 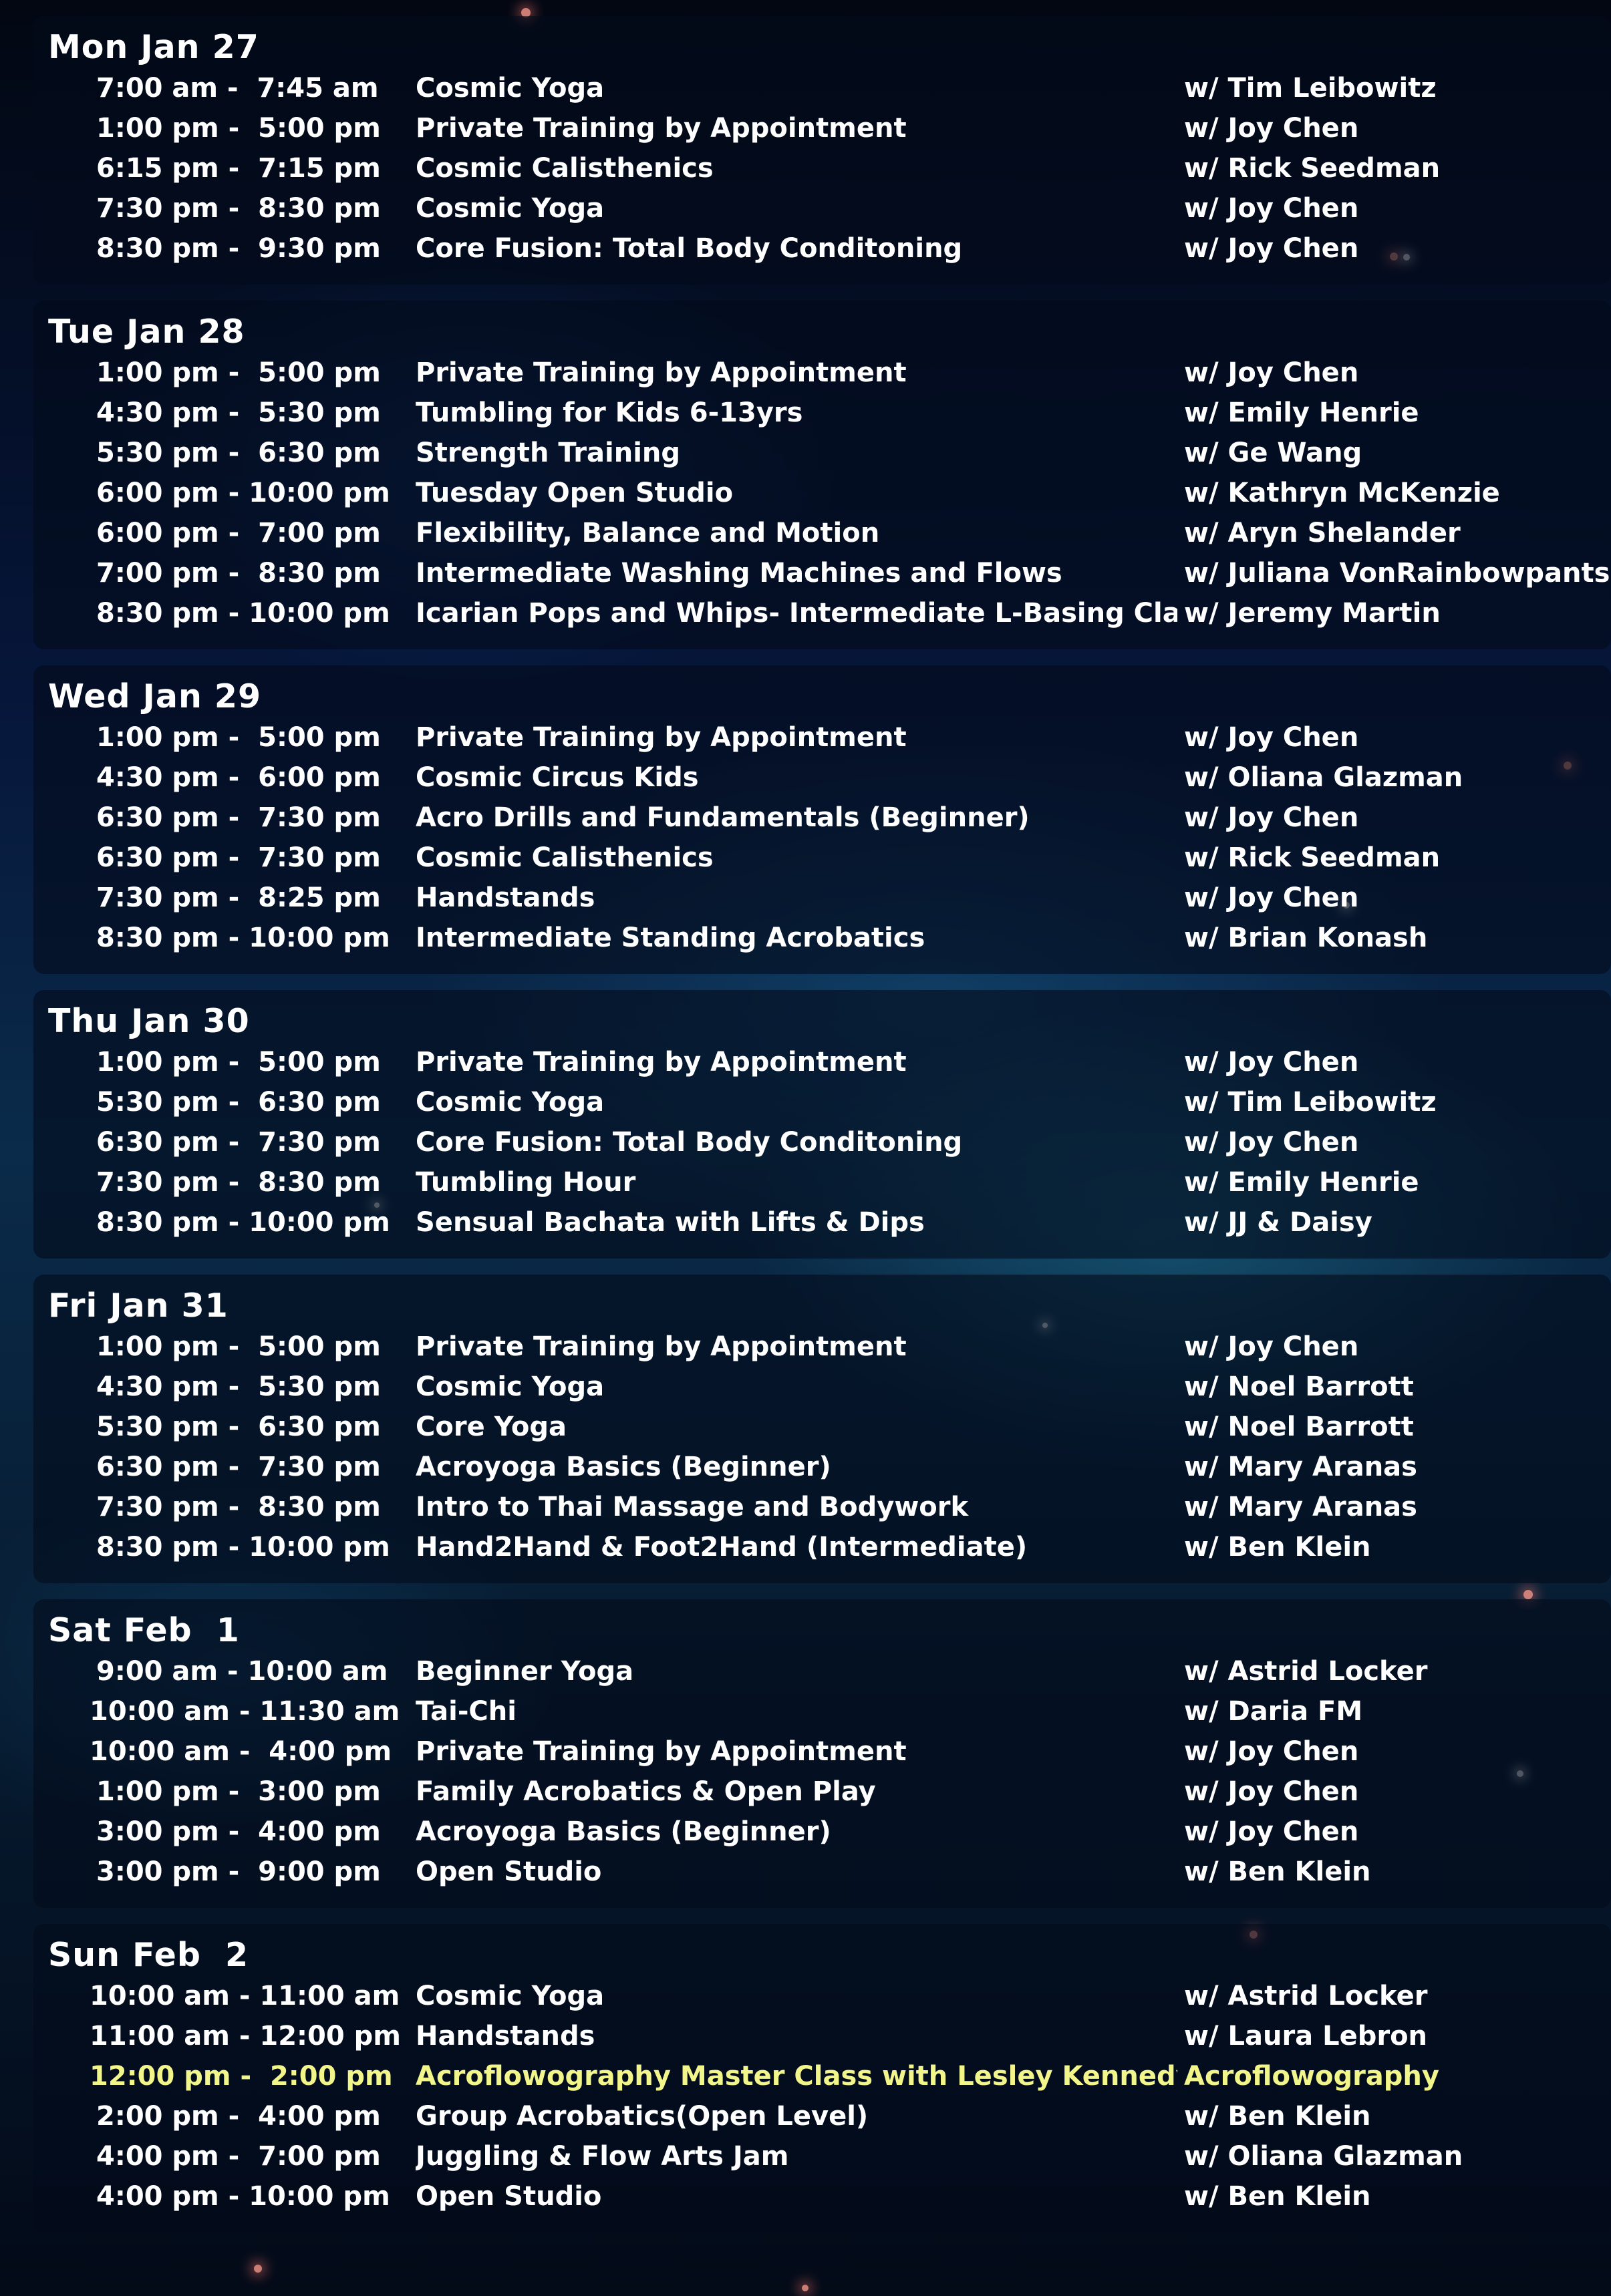 What do you see at coordinates (1273, 1711) in the screenshot?
I see `instructor: w/ Daria FM` at bounding box center [1273, 1711].